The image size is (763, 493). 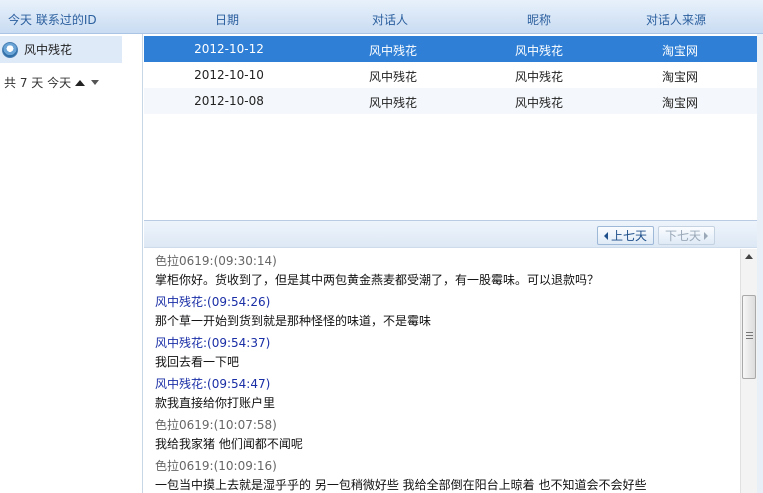 I want to click on scrollbar-thumb, so click(x=749, y=337).